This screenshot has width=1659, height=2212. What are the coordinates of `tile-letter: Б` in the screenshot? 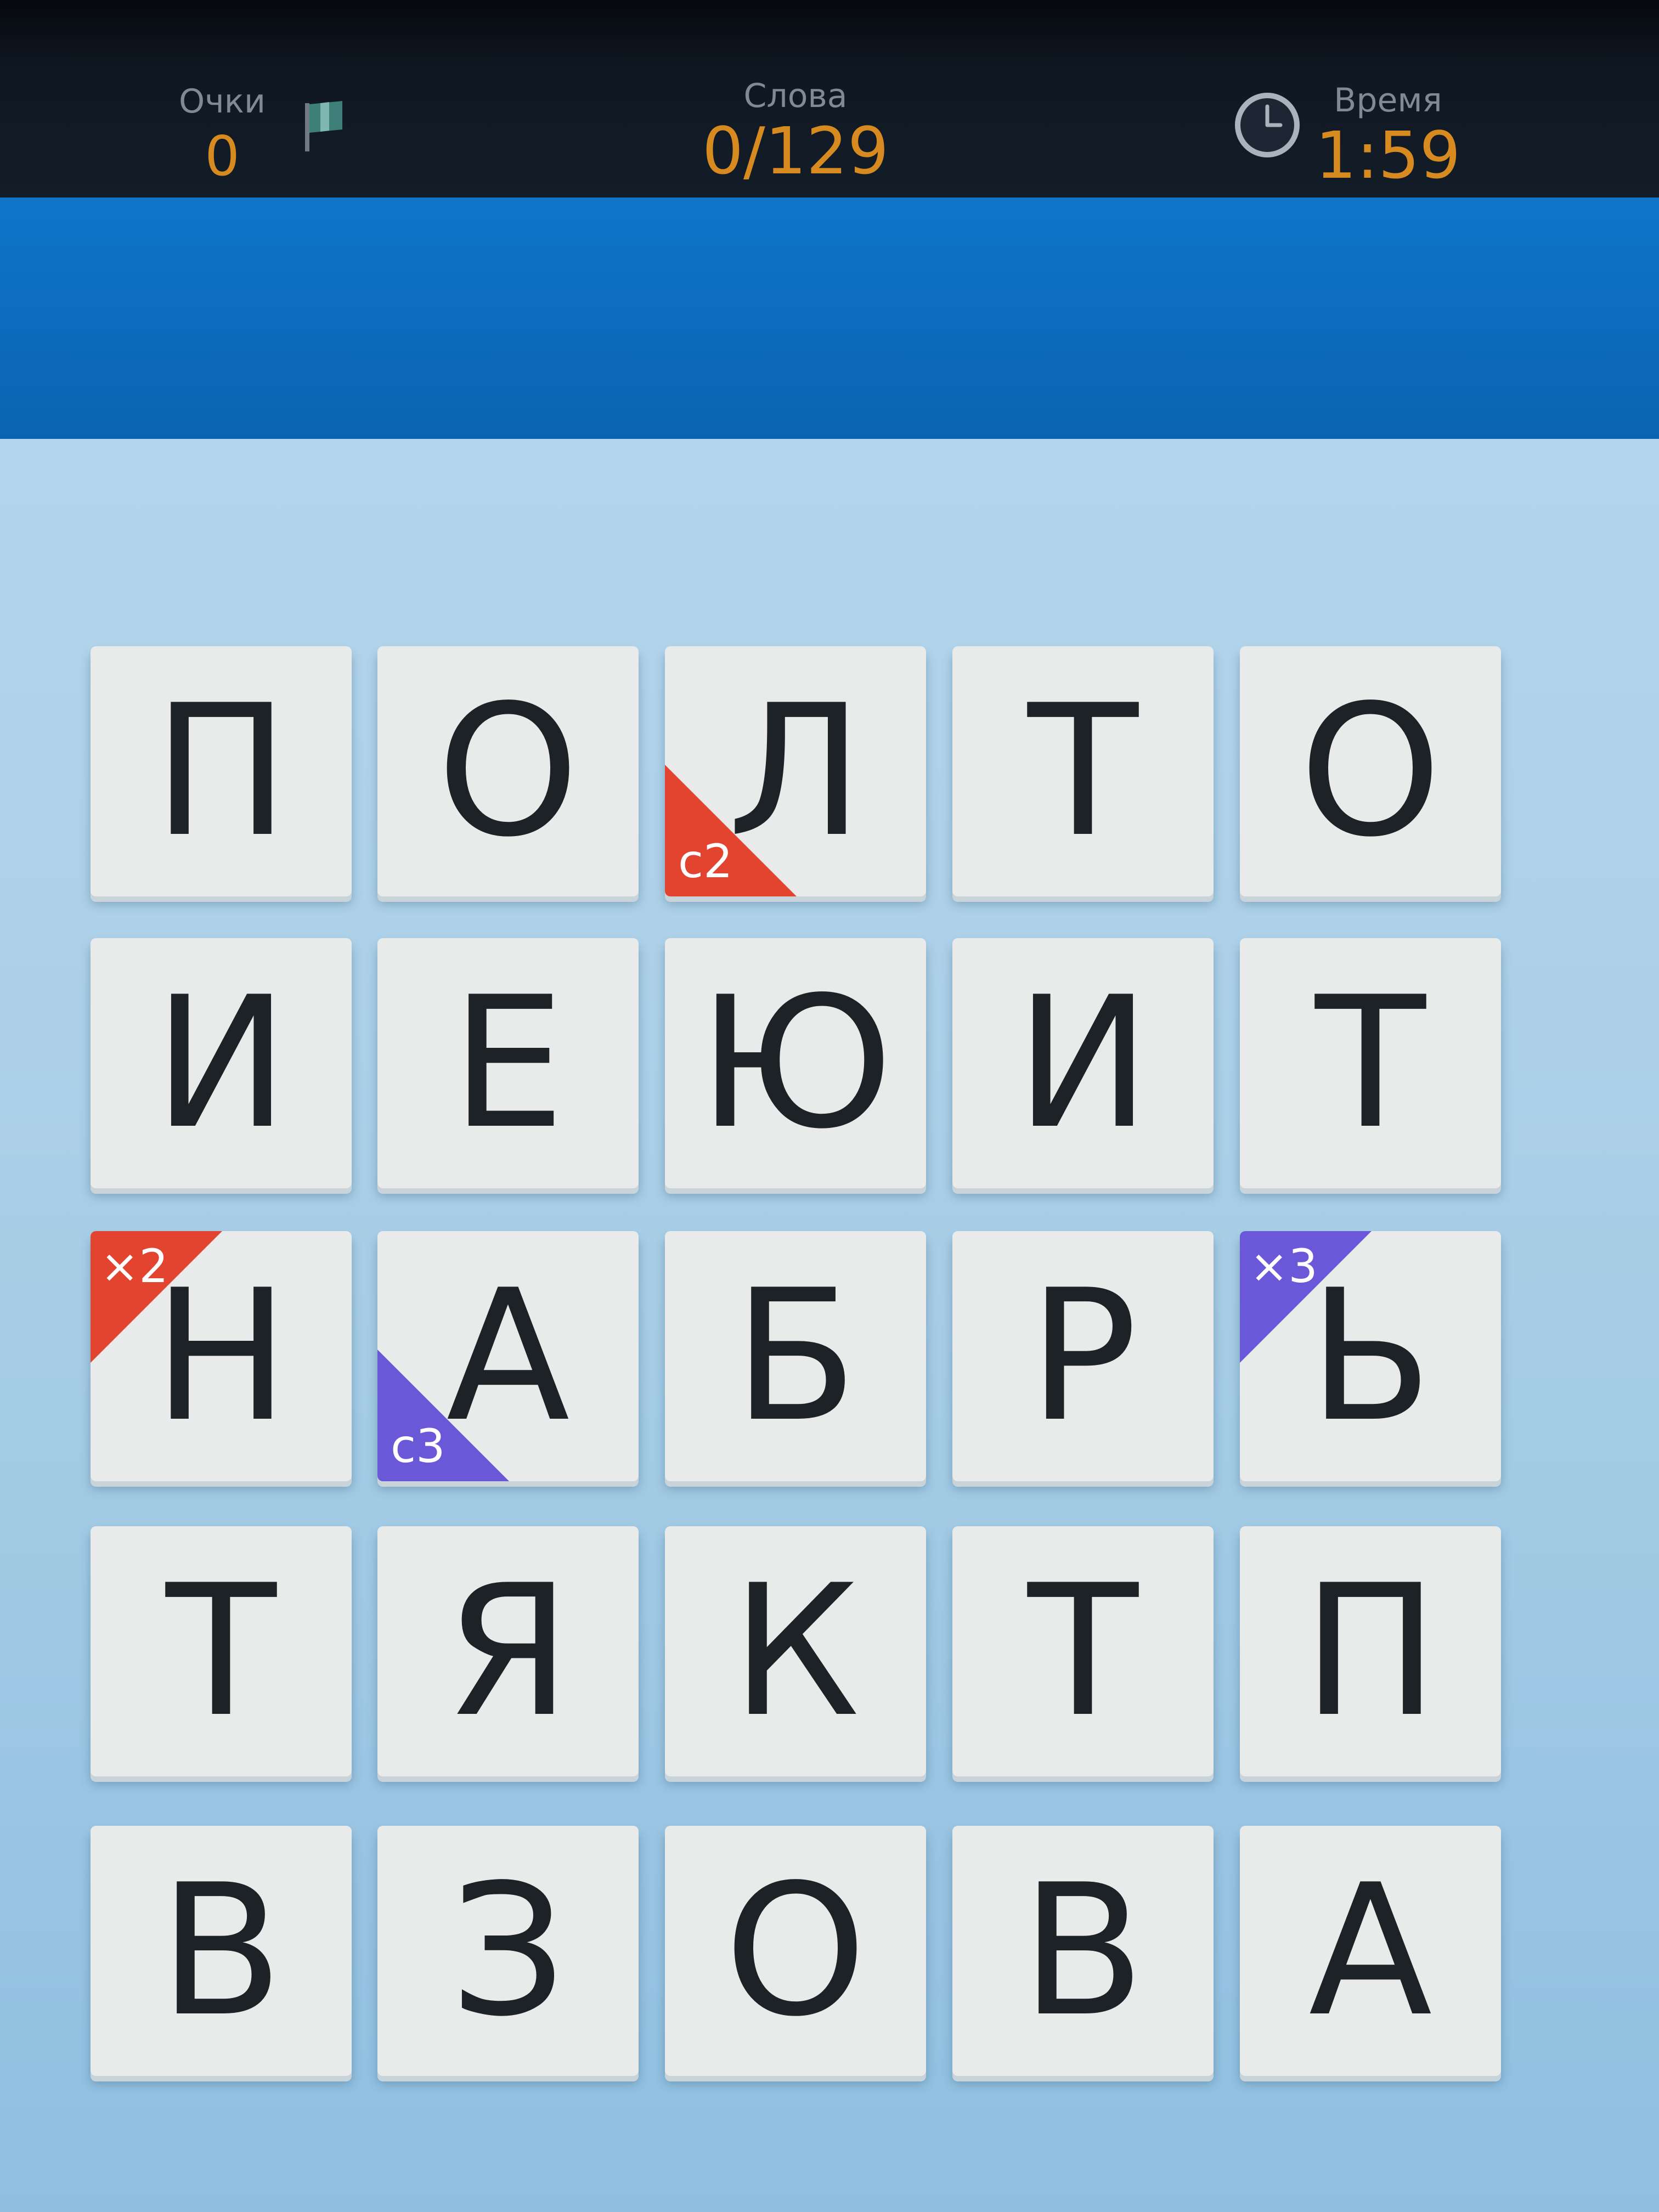 It's located at (795, 1356).